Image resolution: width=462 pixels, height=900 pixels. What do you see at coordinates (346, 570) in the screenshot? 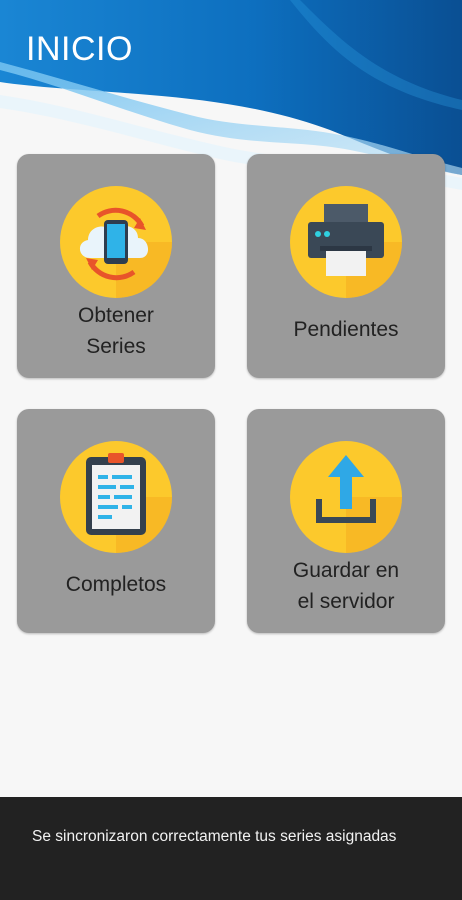
I see `label-line-1: Guardar en` at bounding box center [346, 570].